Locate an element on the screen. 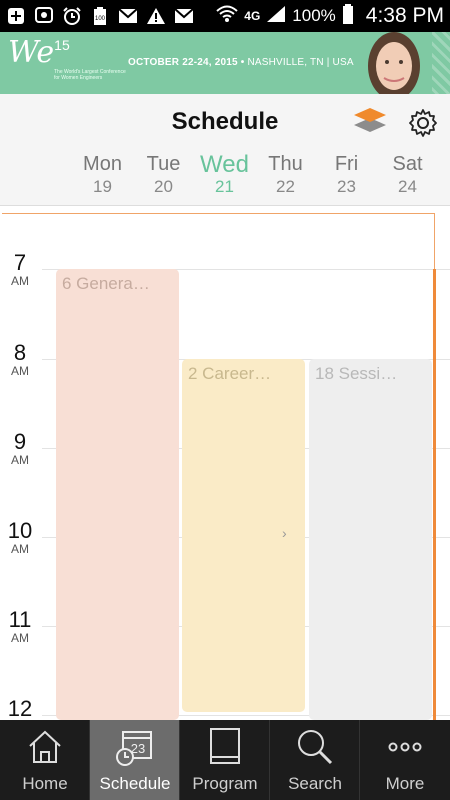  day-wed-selected: Wed 21 is located at coordinates (224, 179).